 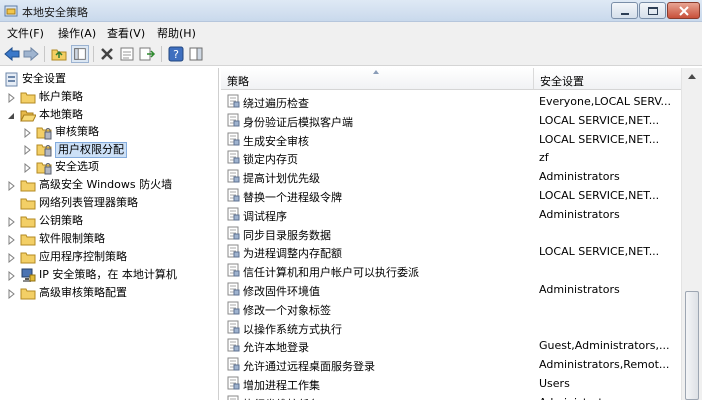 I want to click on tree-item: 本地策略, so click(x=109, y=116).